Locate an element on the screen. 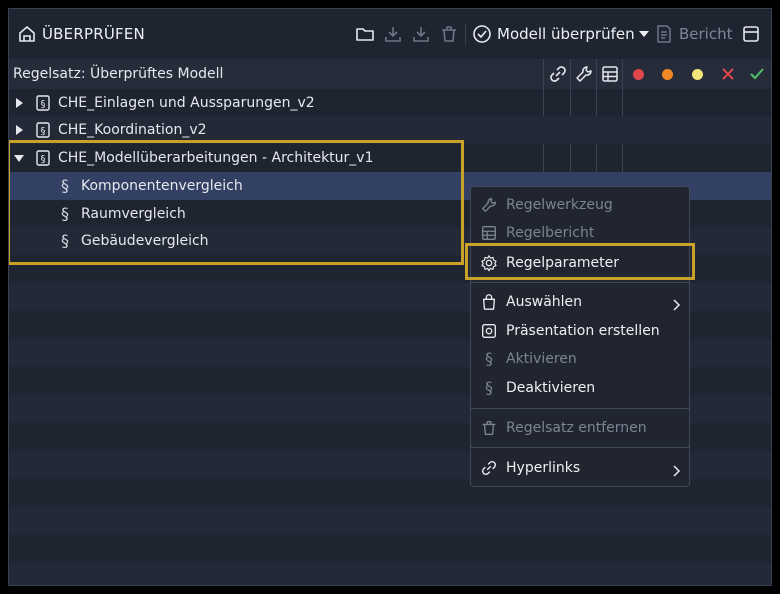 Image resolution: width=780 pixels, height=594 pixels. status-yellow-dot is located at coordinates (697, 74).